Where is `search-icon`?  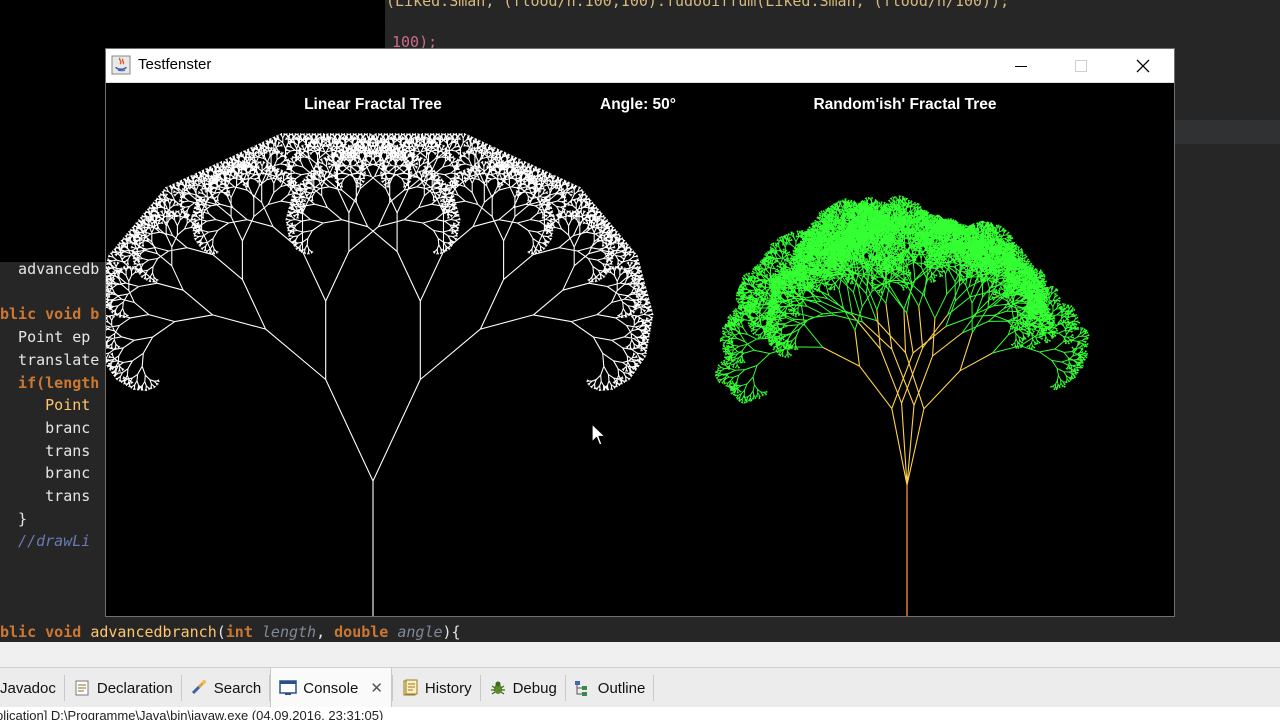 search-icon is located at coordinates (199, 688).